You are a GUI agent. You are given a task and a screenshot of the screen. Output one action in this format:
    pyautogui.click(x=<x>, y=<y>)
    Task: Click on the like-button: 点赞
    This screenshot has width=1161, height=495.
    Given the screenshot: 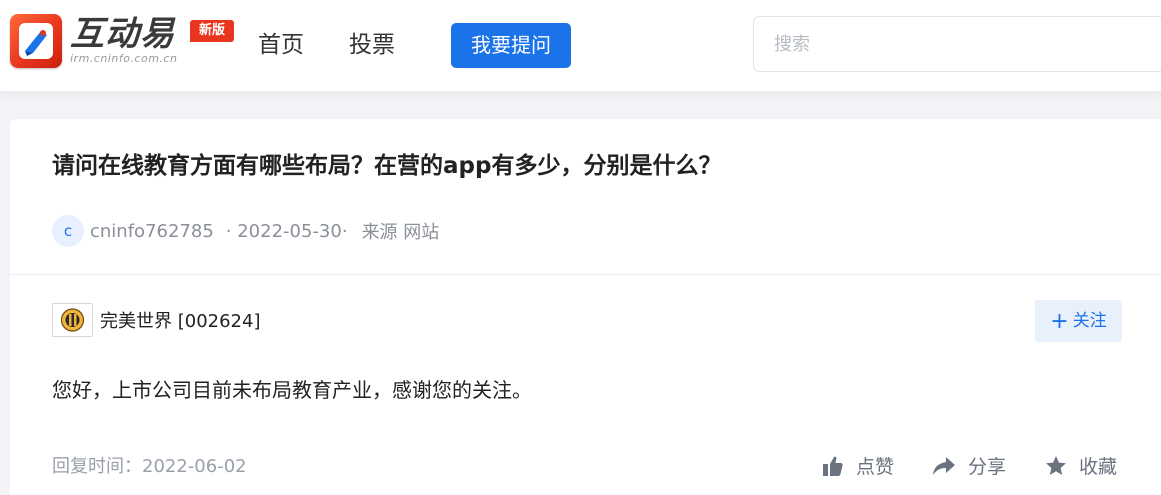 What is the action you would take?
    pyautogui.click(x=858, y=465)
    